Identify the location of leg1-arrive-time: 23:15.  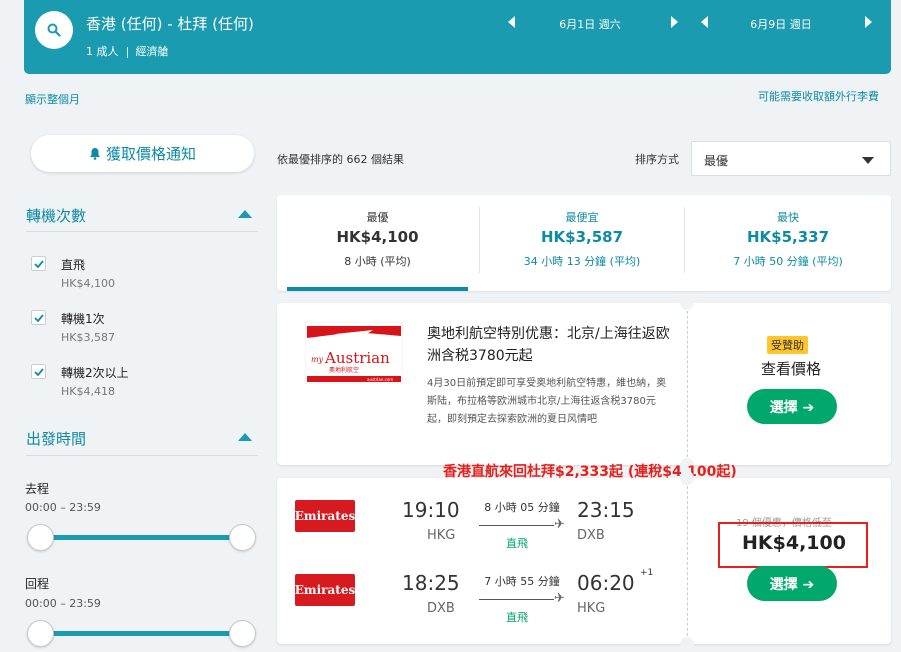
(606, 510).